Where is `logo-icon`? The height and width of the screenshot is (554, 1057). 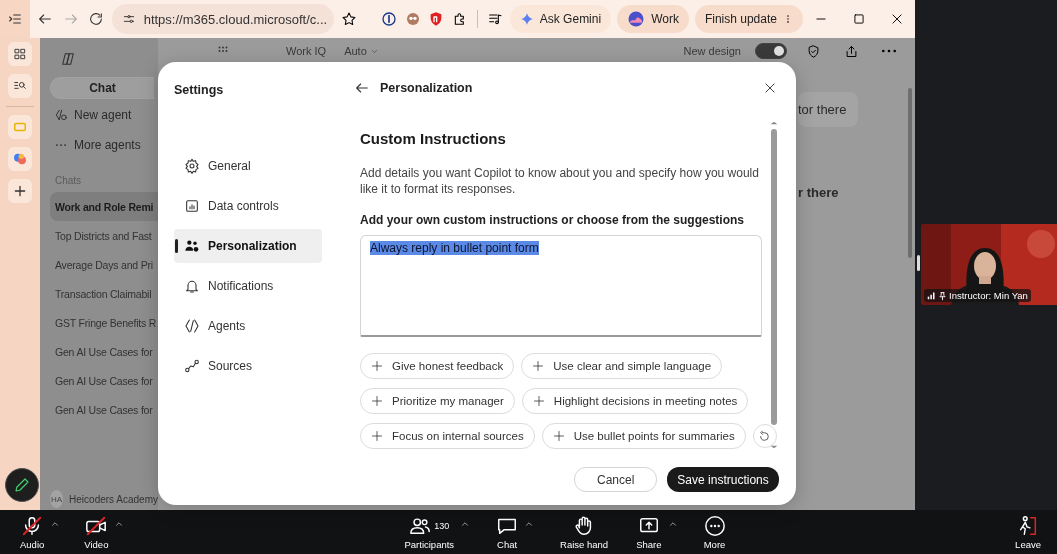
logo-icon is located at coordinates (68, 59).